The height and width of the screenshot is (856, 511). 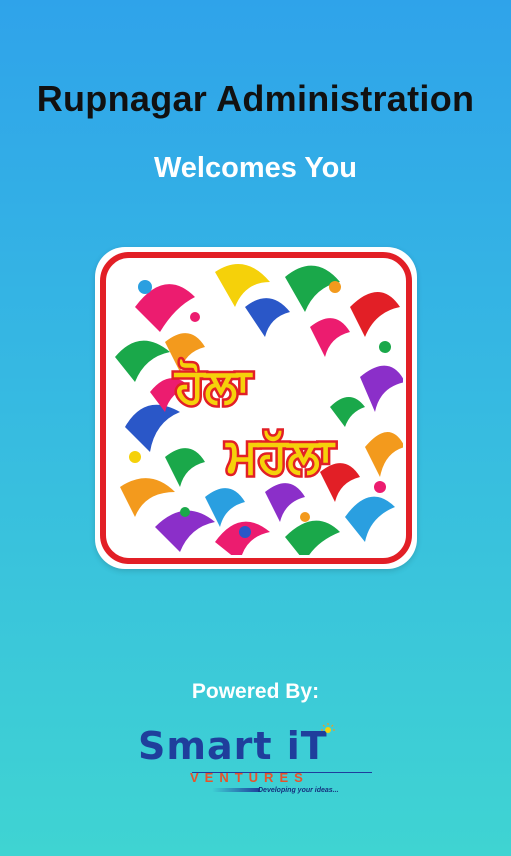 I want to click on brand-swoosh, so click(x=236, y=790).